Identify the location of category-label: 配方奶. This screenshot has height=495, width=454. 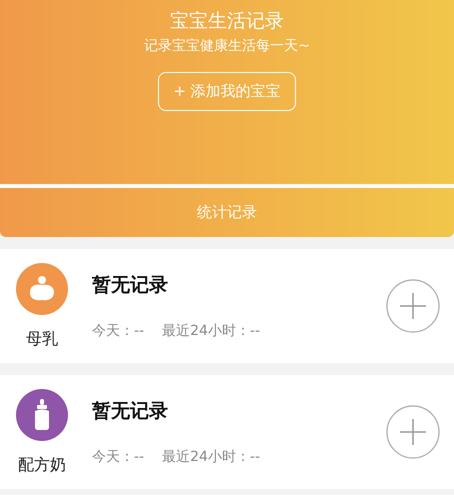
(42, 465).